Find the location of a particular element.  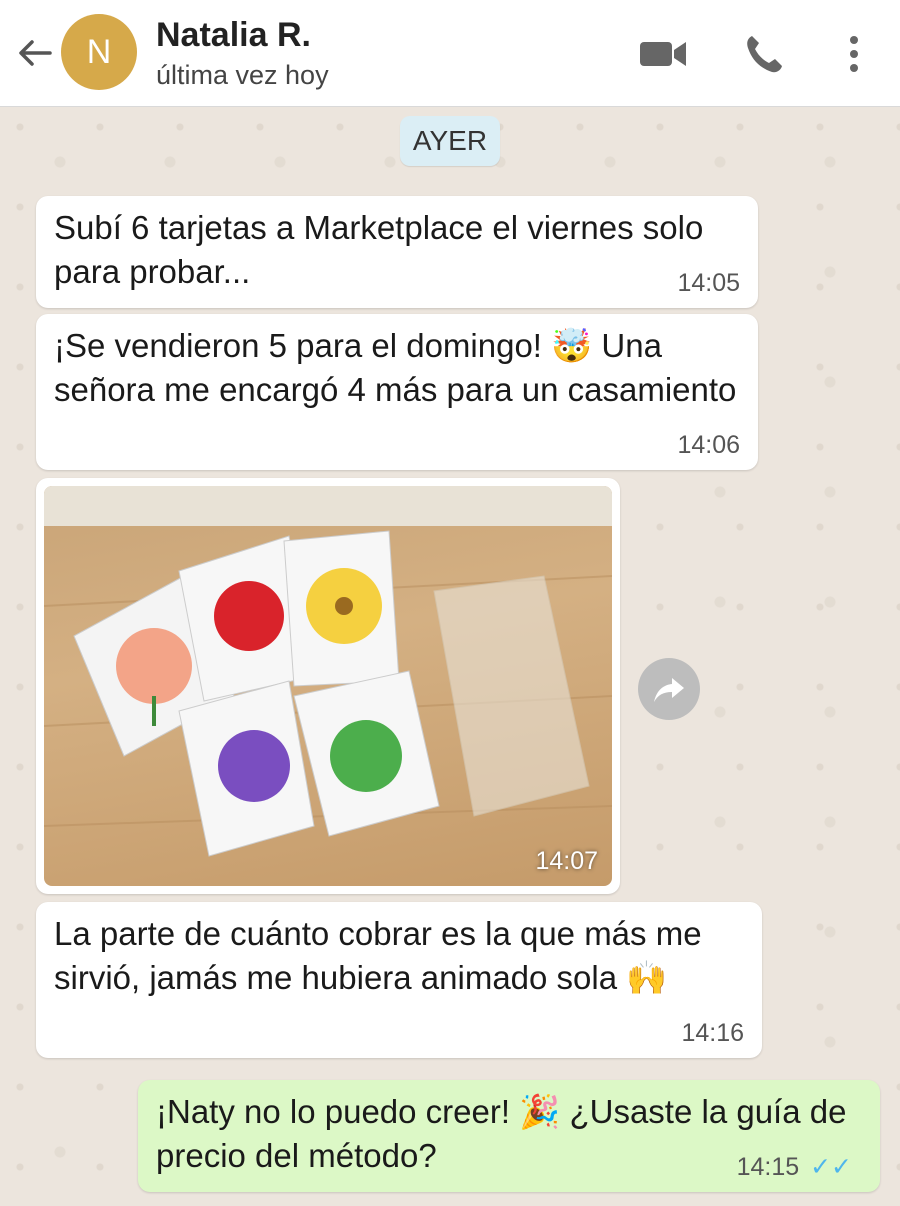

avatar: N is located at coordinates (99, 52).